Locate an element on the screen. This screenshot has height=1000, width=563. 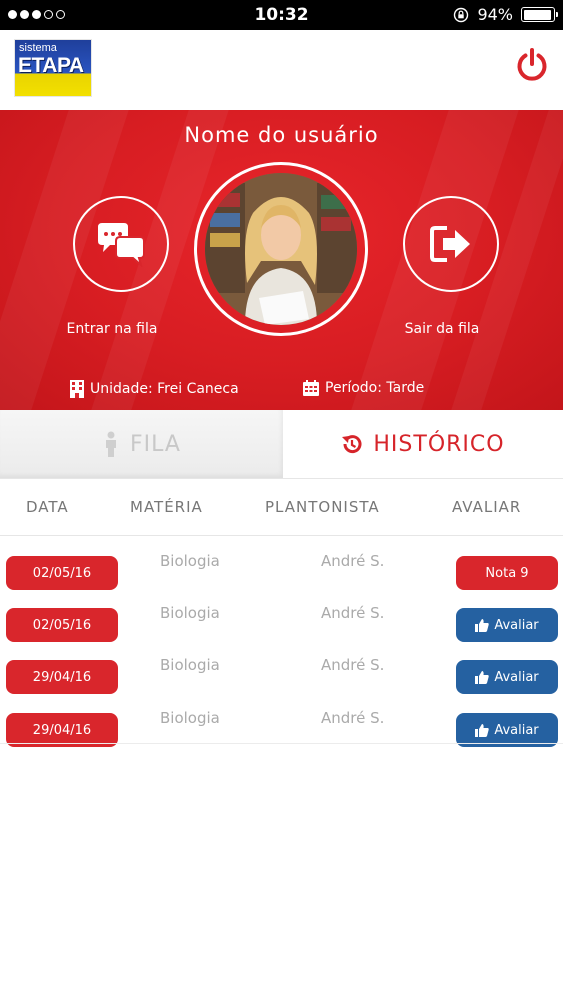
etapa-logo: sistema ETAPA is located at coordinates (53, 68).